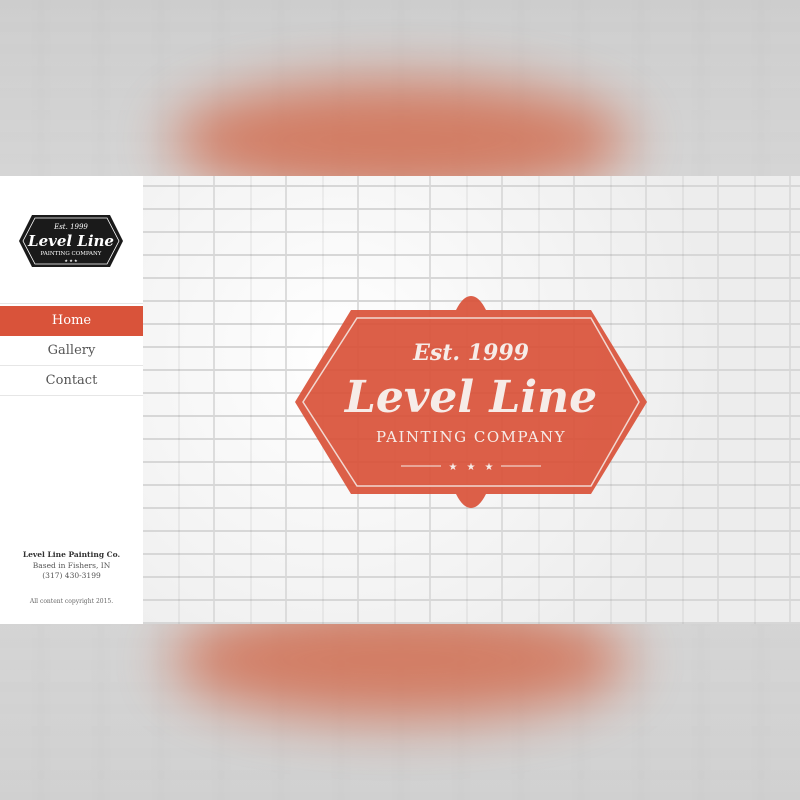 This screenshot has width=800, height=800. I want to click on hero-name: Level Line, so click(470, 397).